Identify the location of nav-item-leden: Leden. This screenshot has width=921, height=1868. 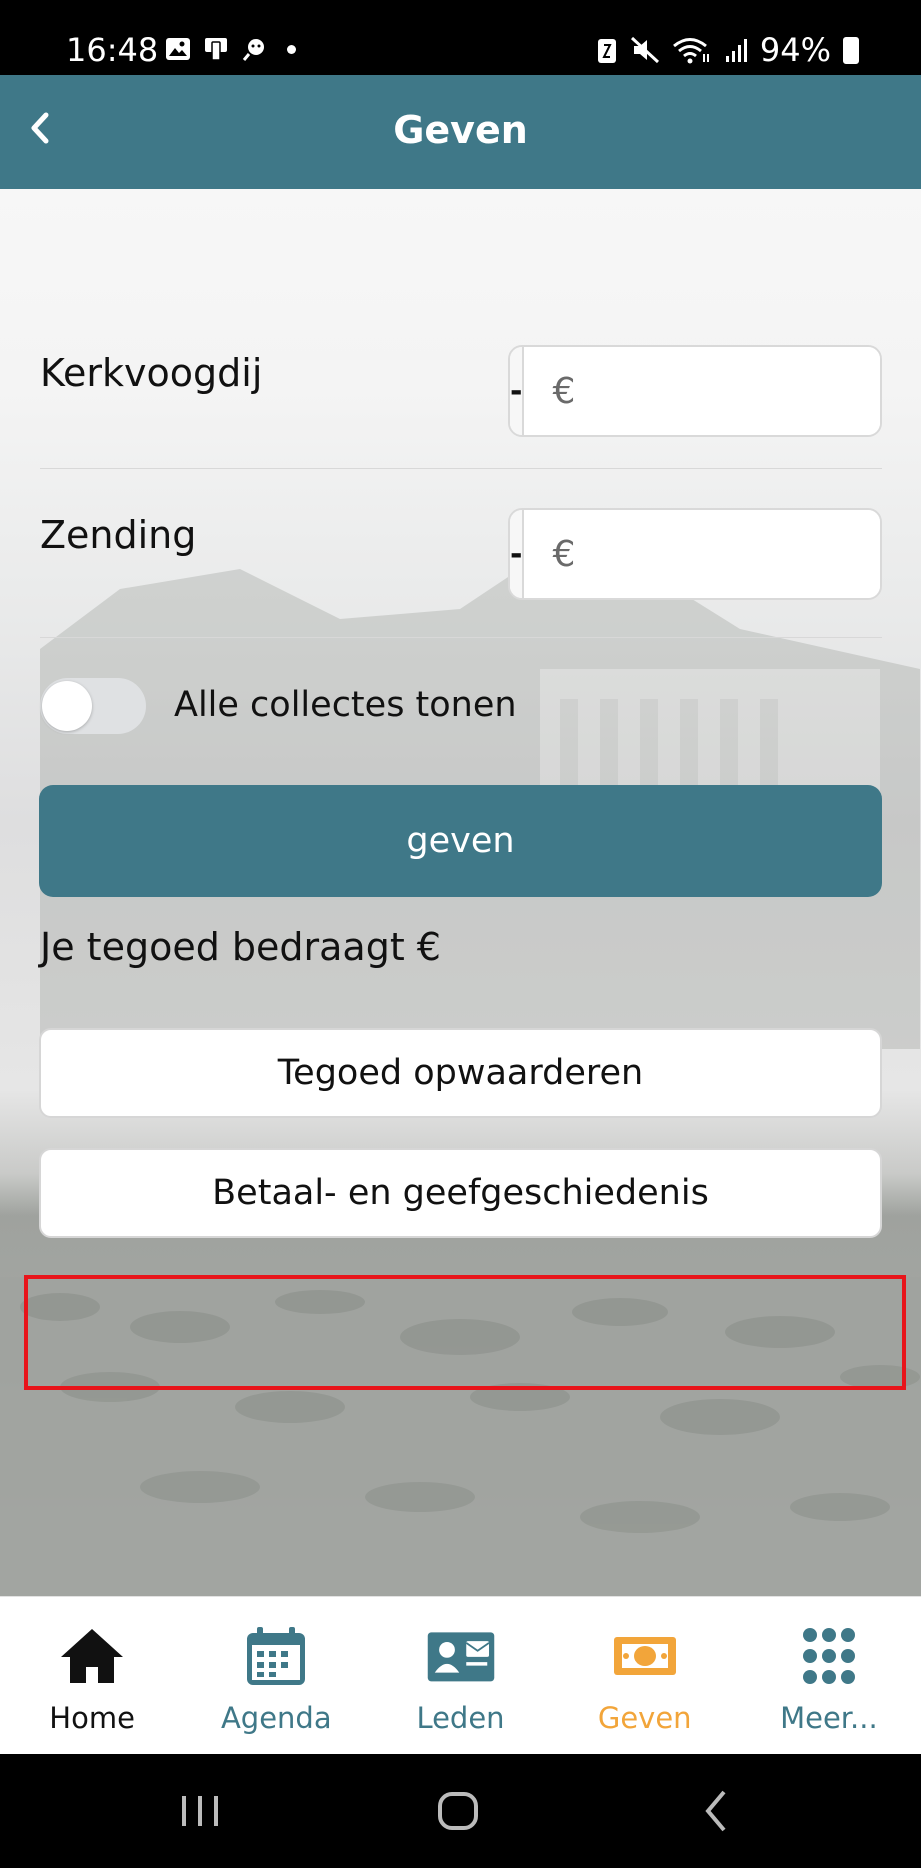
(460, 1675).